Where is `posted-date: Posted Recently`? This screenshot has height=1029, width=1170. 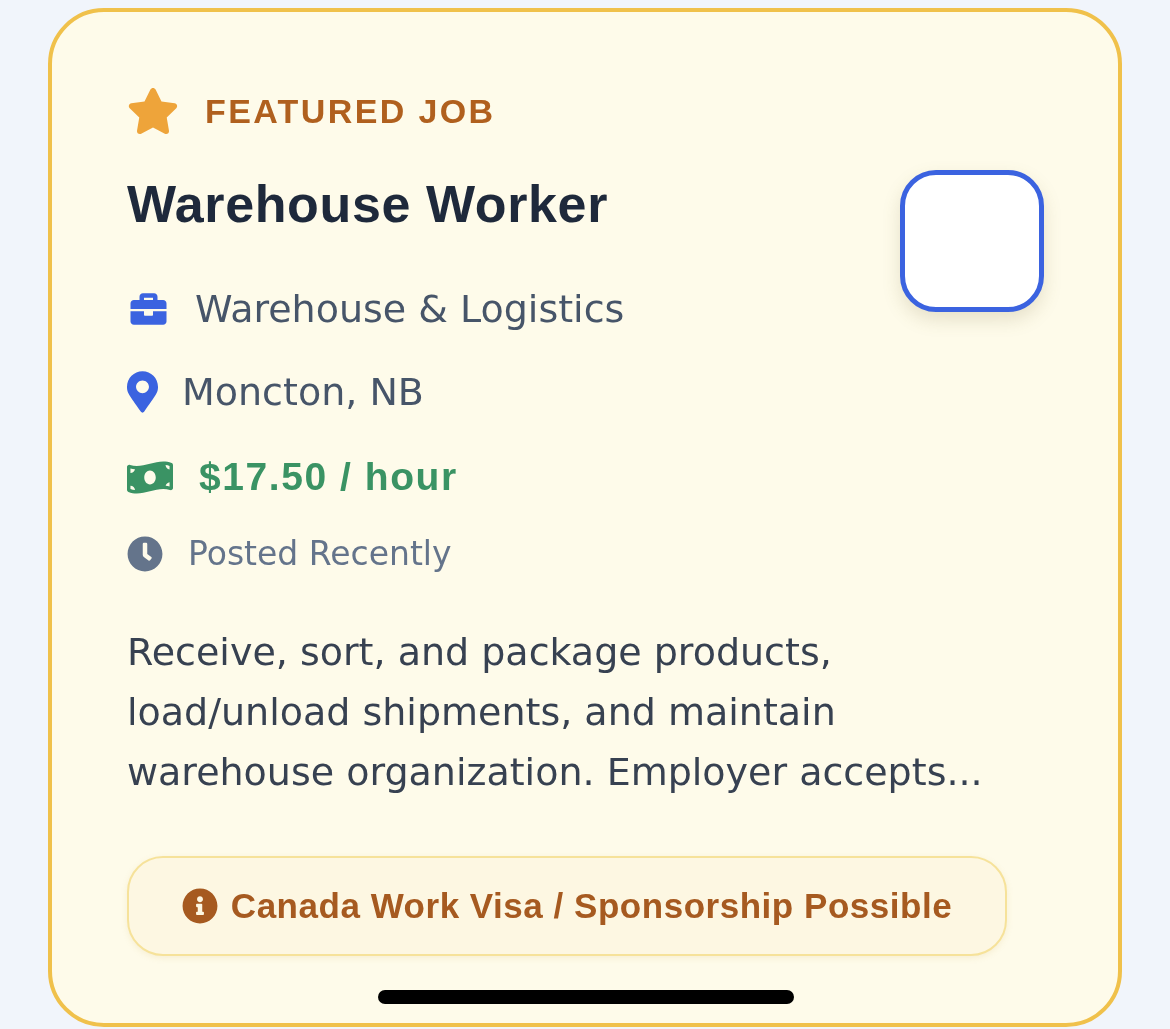
posted-date: Posted Recently is located at coordinates (320, 554).